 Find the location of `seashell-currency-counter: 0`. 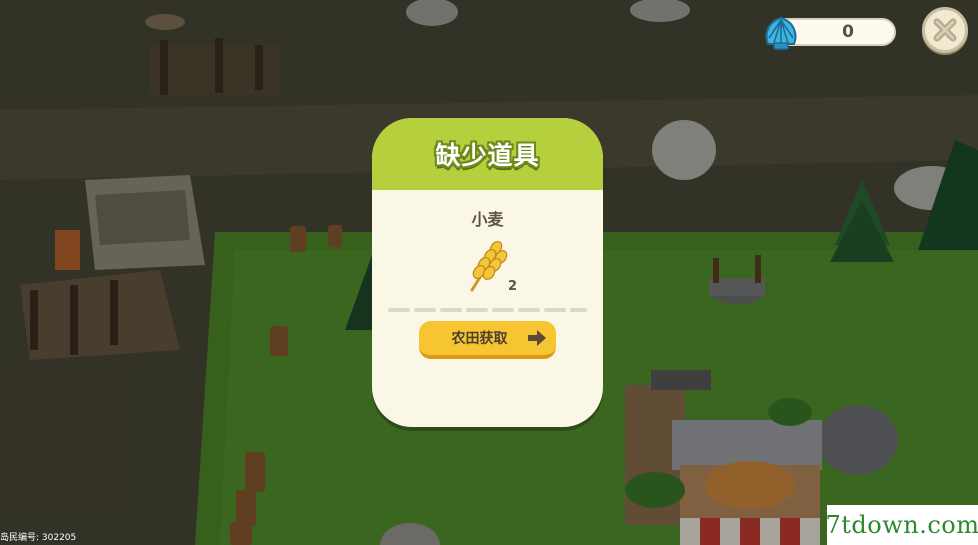

seashell-currency-counter: 0 is located at coordinates (830, 33).